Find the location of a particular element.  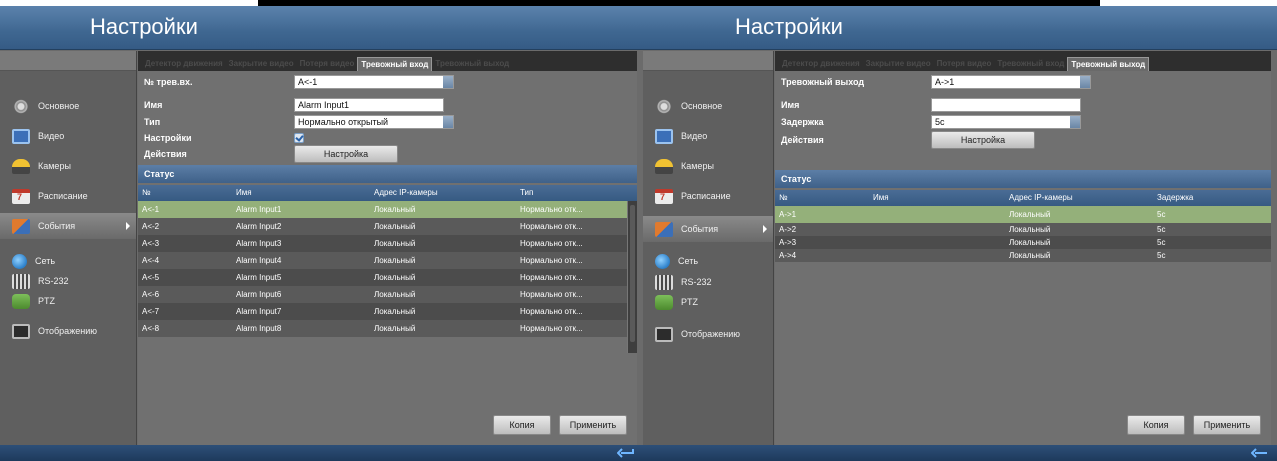

alarm-output-select: A->1 is located at coordinates (1011, 82).